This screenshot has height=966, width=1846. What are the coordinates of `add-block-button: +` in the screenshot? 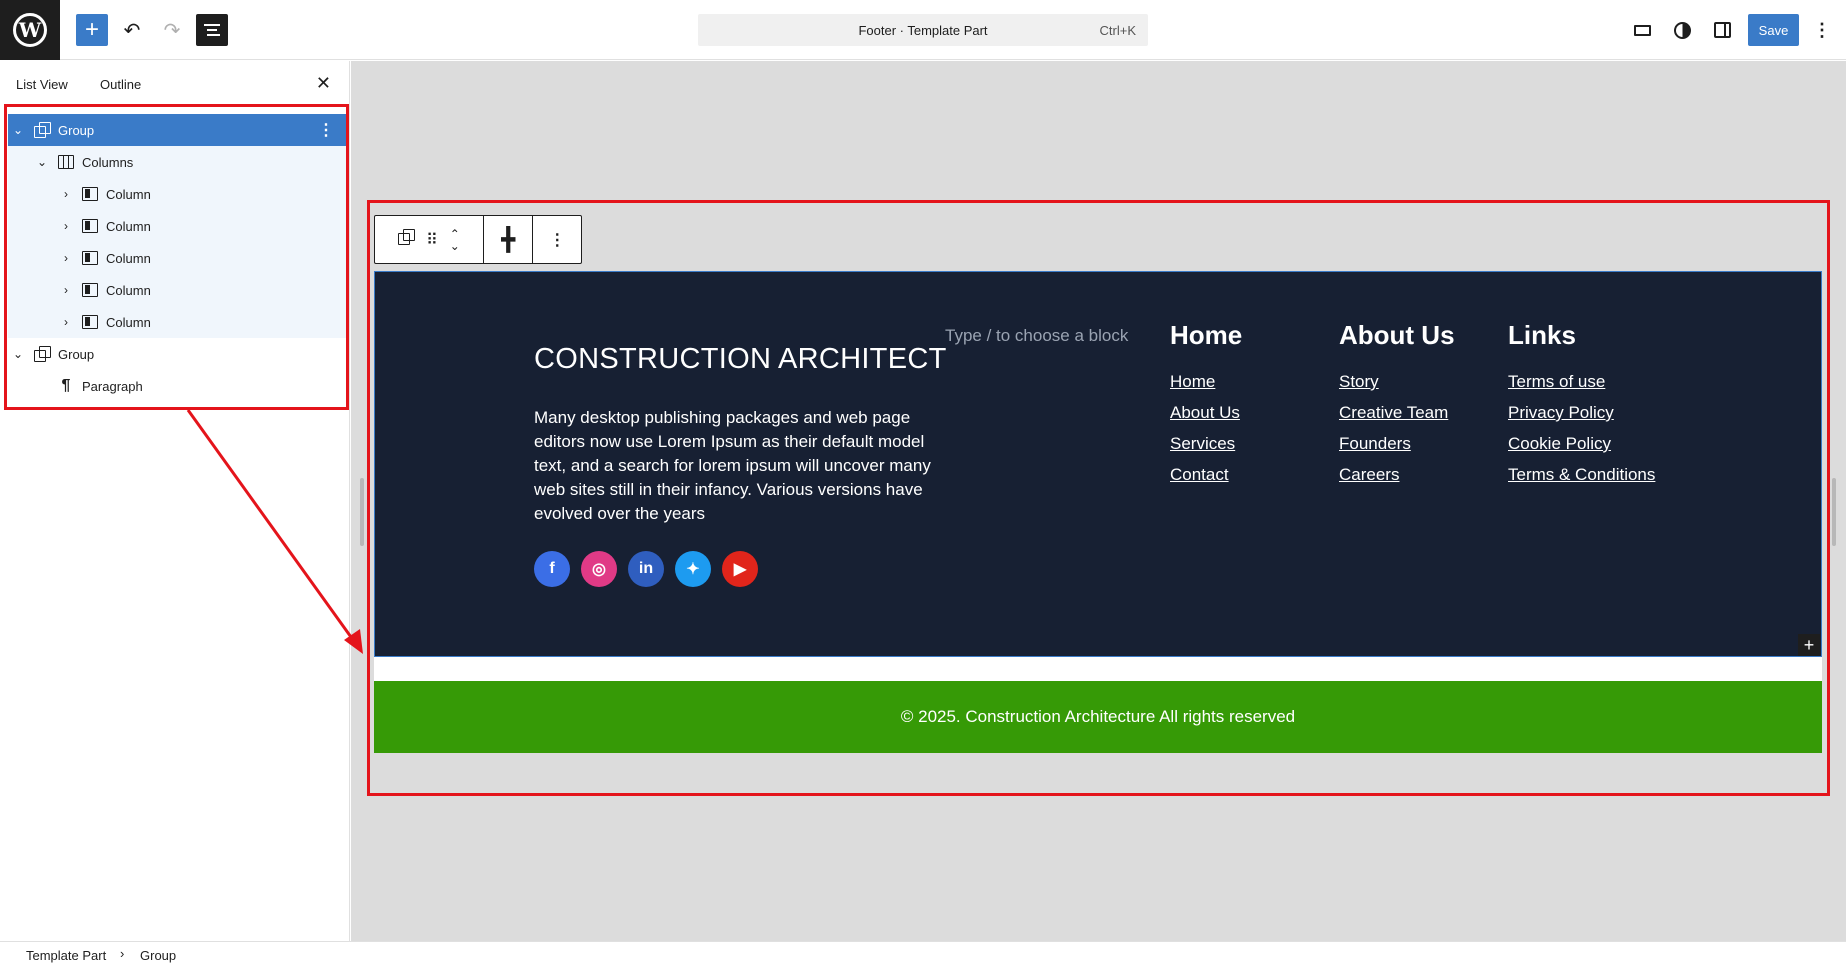 It's located at (92, 30).